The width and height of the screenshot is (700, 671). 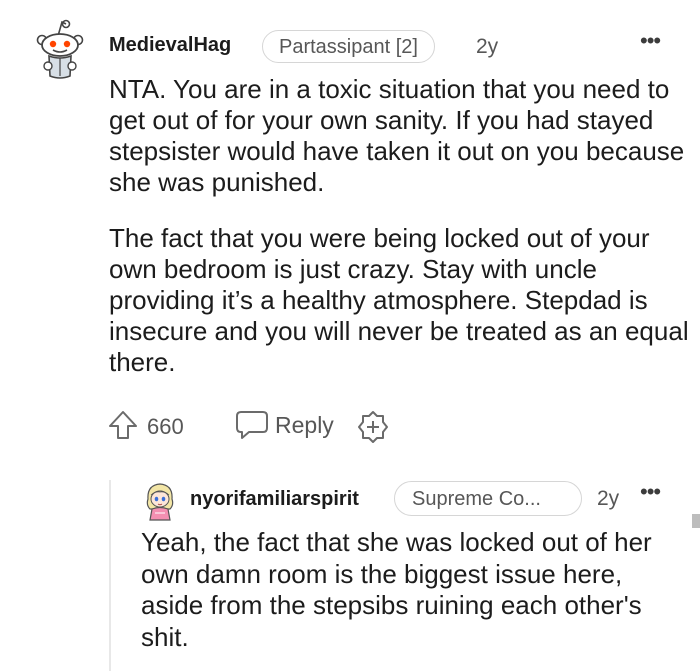 I want to click on comment-age: 2y, so click(x=487, y=46).